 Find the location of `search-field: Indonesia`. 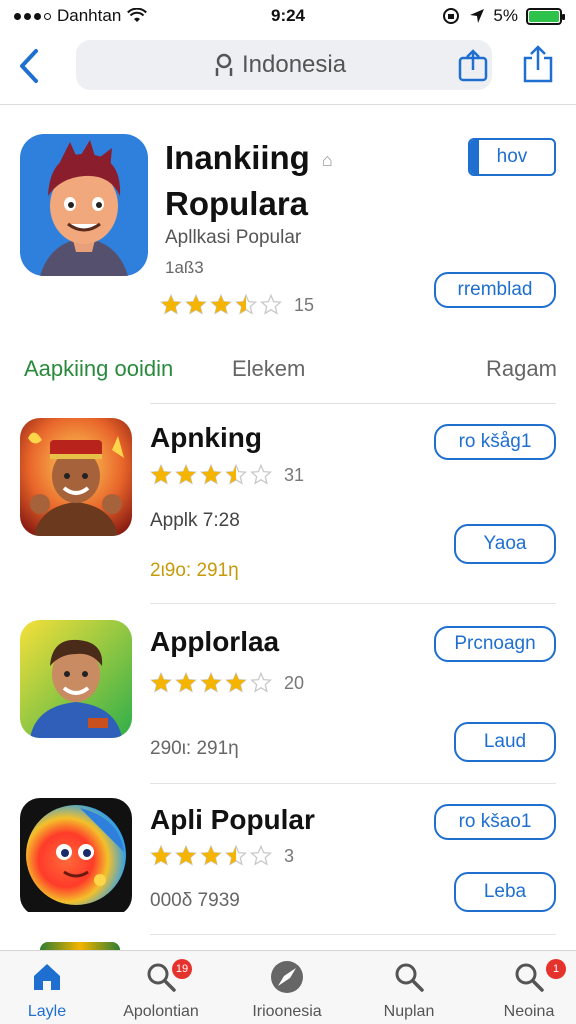

search-field: Indonesia is located at coordinates (284, 65).